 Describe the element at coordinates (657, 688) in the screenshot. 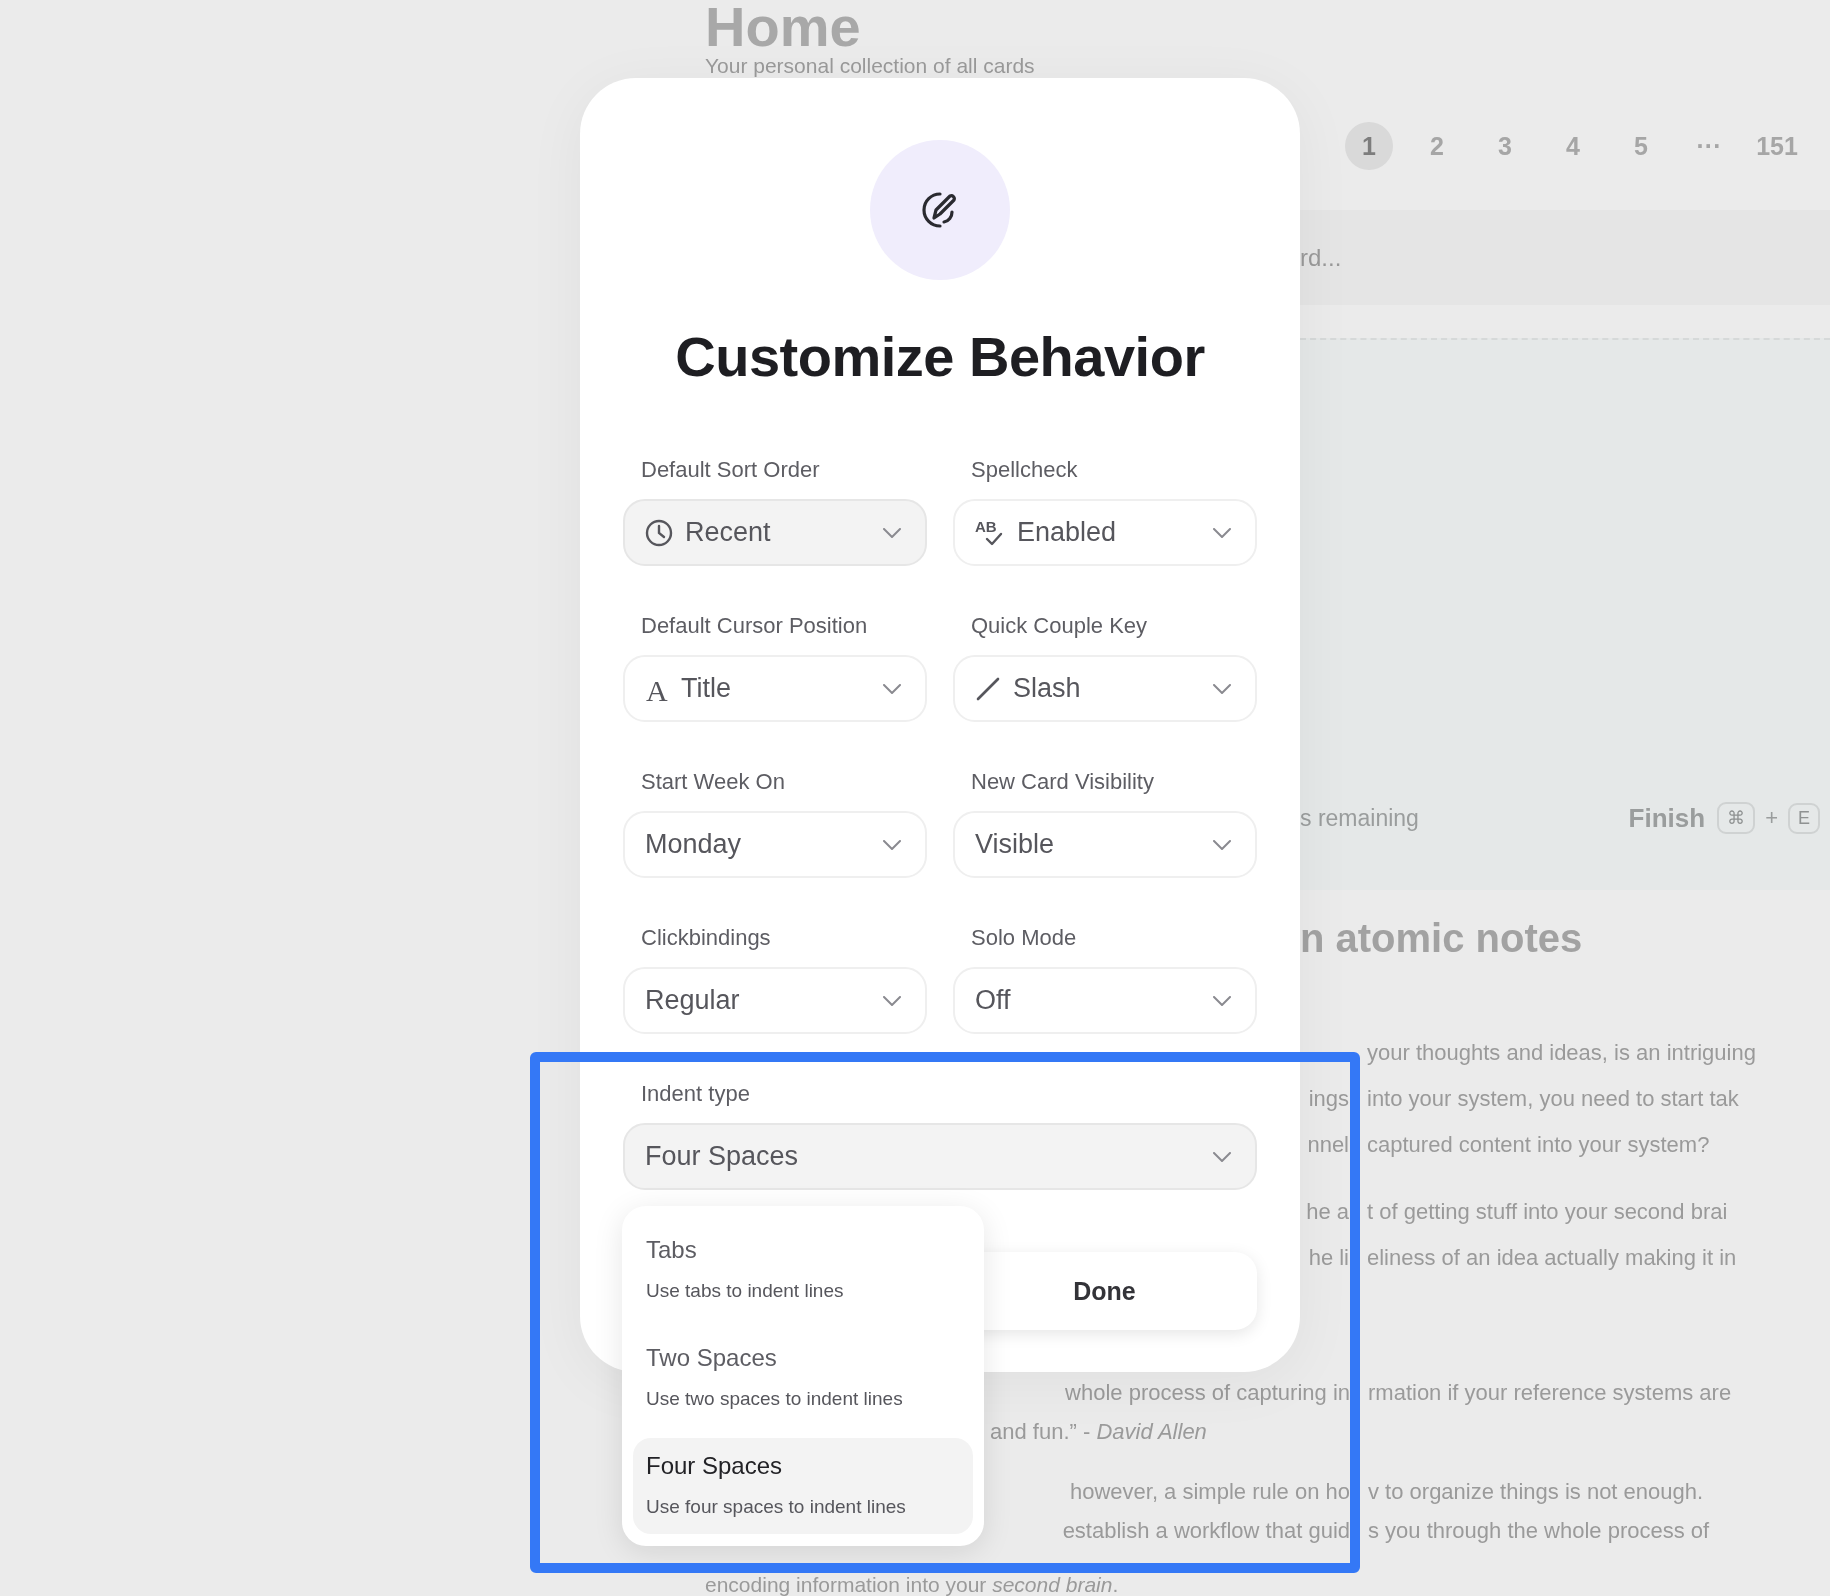

I see `letter-icon: A` at that location.